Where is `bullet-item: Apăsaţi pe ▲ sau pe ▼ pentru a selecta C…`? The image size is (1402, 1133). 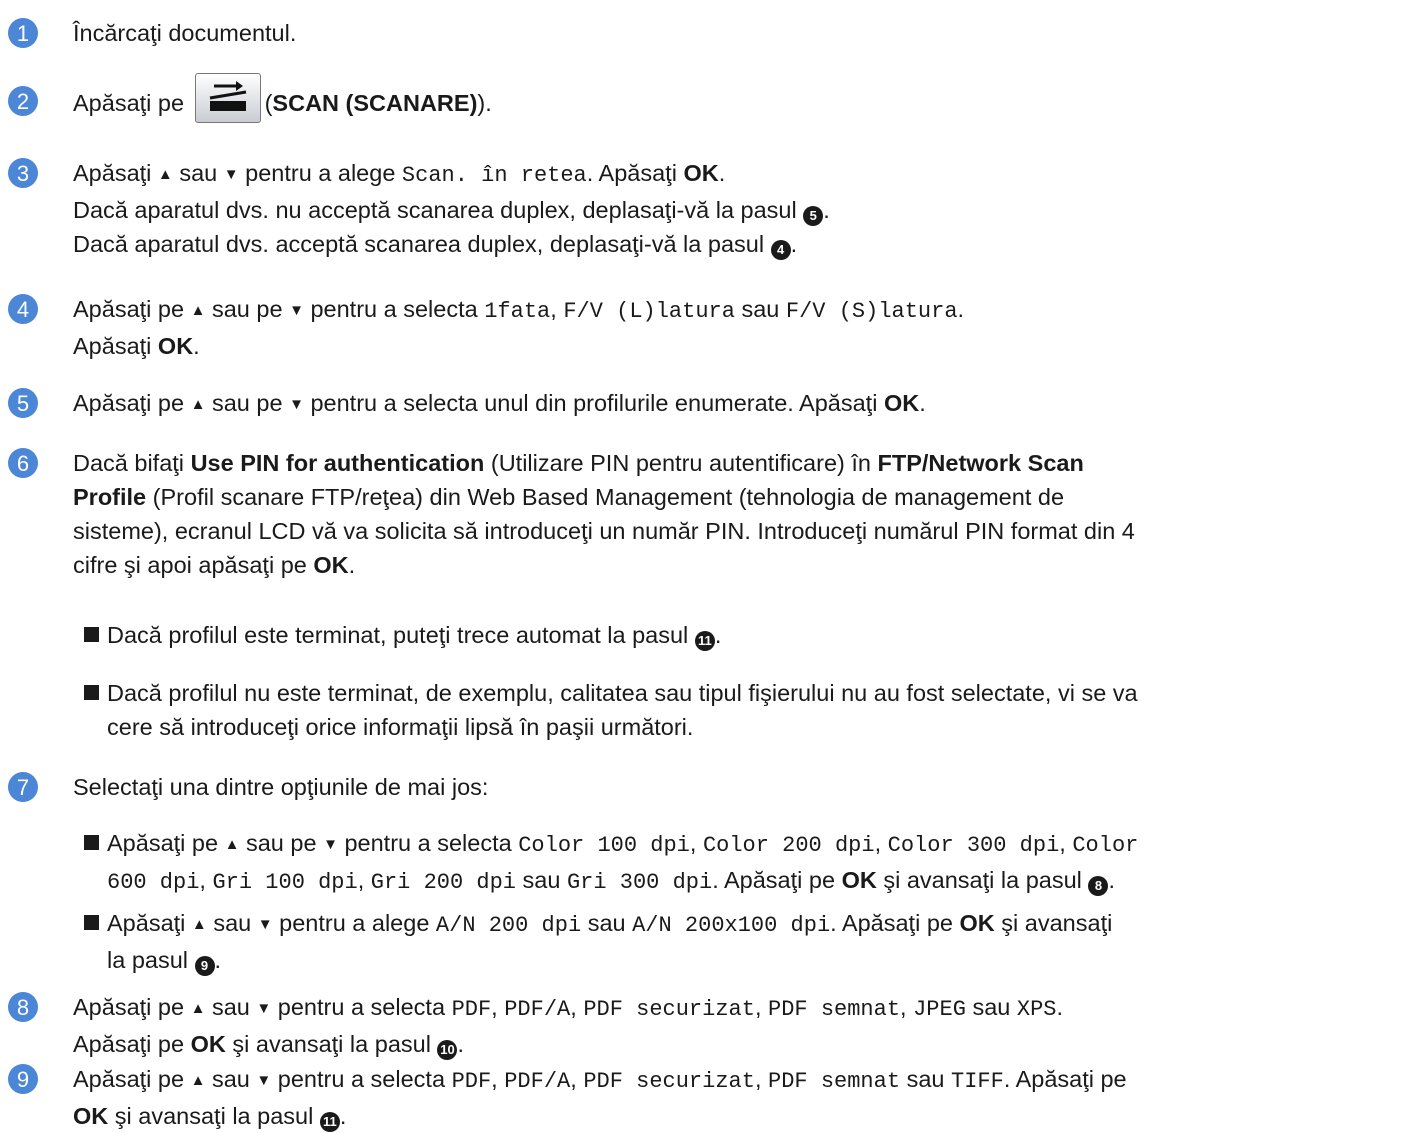 bullet-item: Apăsaţi pe ▲ sau pe ▼ pentru a selecta C… is located at coordinates (739, 863).